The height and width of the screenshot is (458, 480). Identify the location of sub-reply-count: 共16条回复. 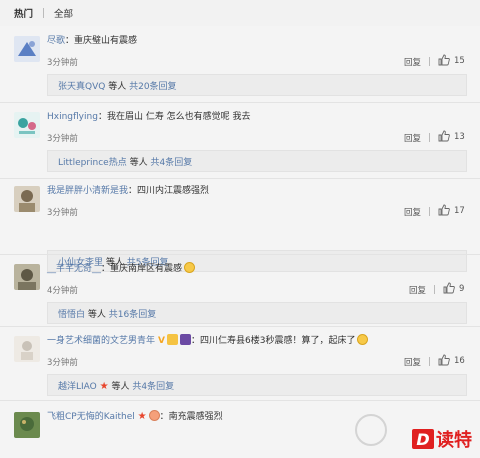
(132, 315).